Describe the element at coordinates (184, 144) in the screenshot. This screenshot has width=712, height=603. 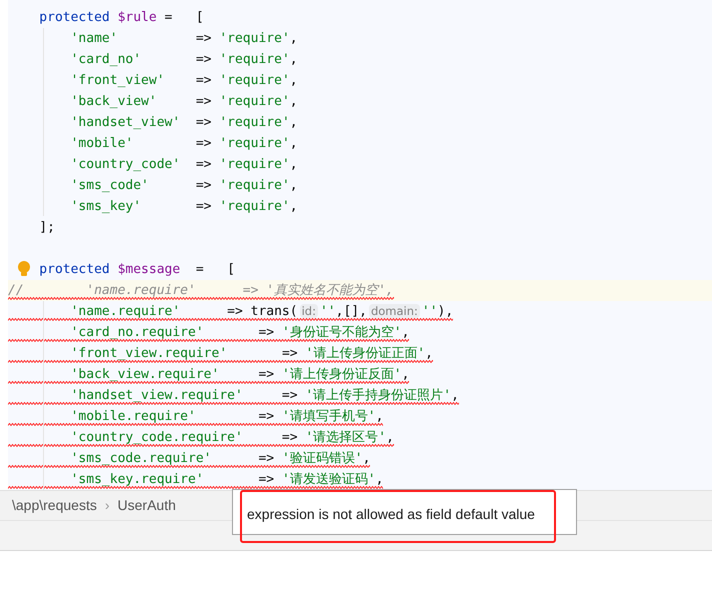
I see `code-line: 'mobile' => 'require',` at that location.